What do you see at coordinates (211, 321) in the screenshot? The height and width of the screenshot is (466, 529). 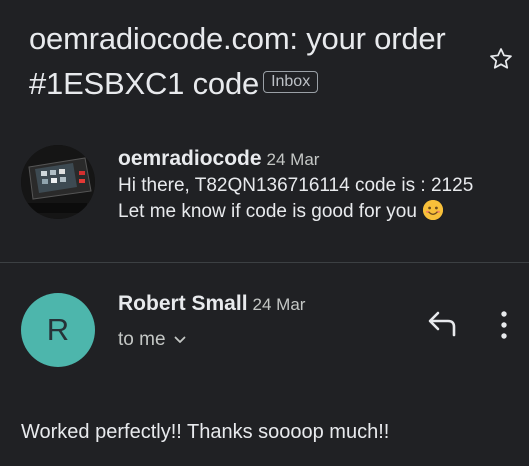 I see `expanded-message-header: Robert Small 24 Mar to me` at bounding box center [211, 321].